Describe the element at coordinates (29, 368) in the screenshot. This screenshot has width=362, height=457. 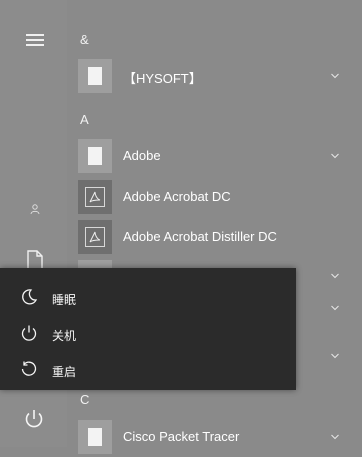
I see `restart-icon` at that location.